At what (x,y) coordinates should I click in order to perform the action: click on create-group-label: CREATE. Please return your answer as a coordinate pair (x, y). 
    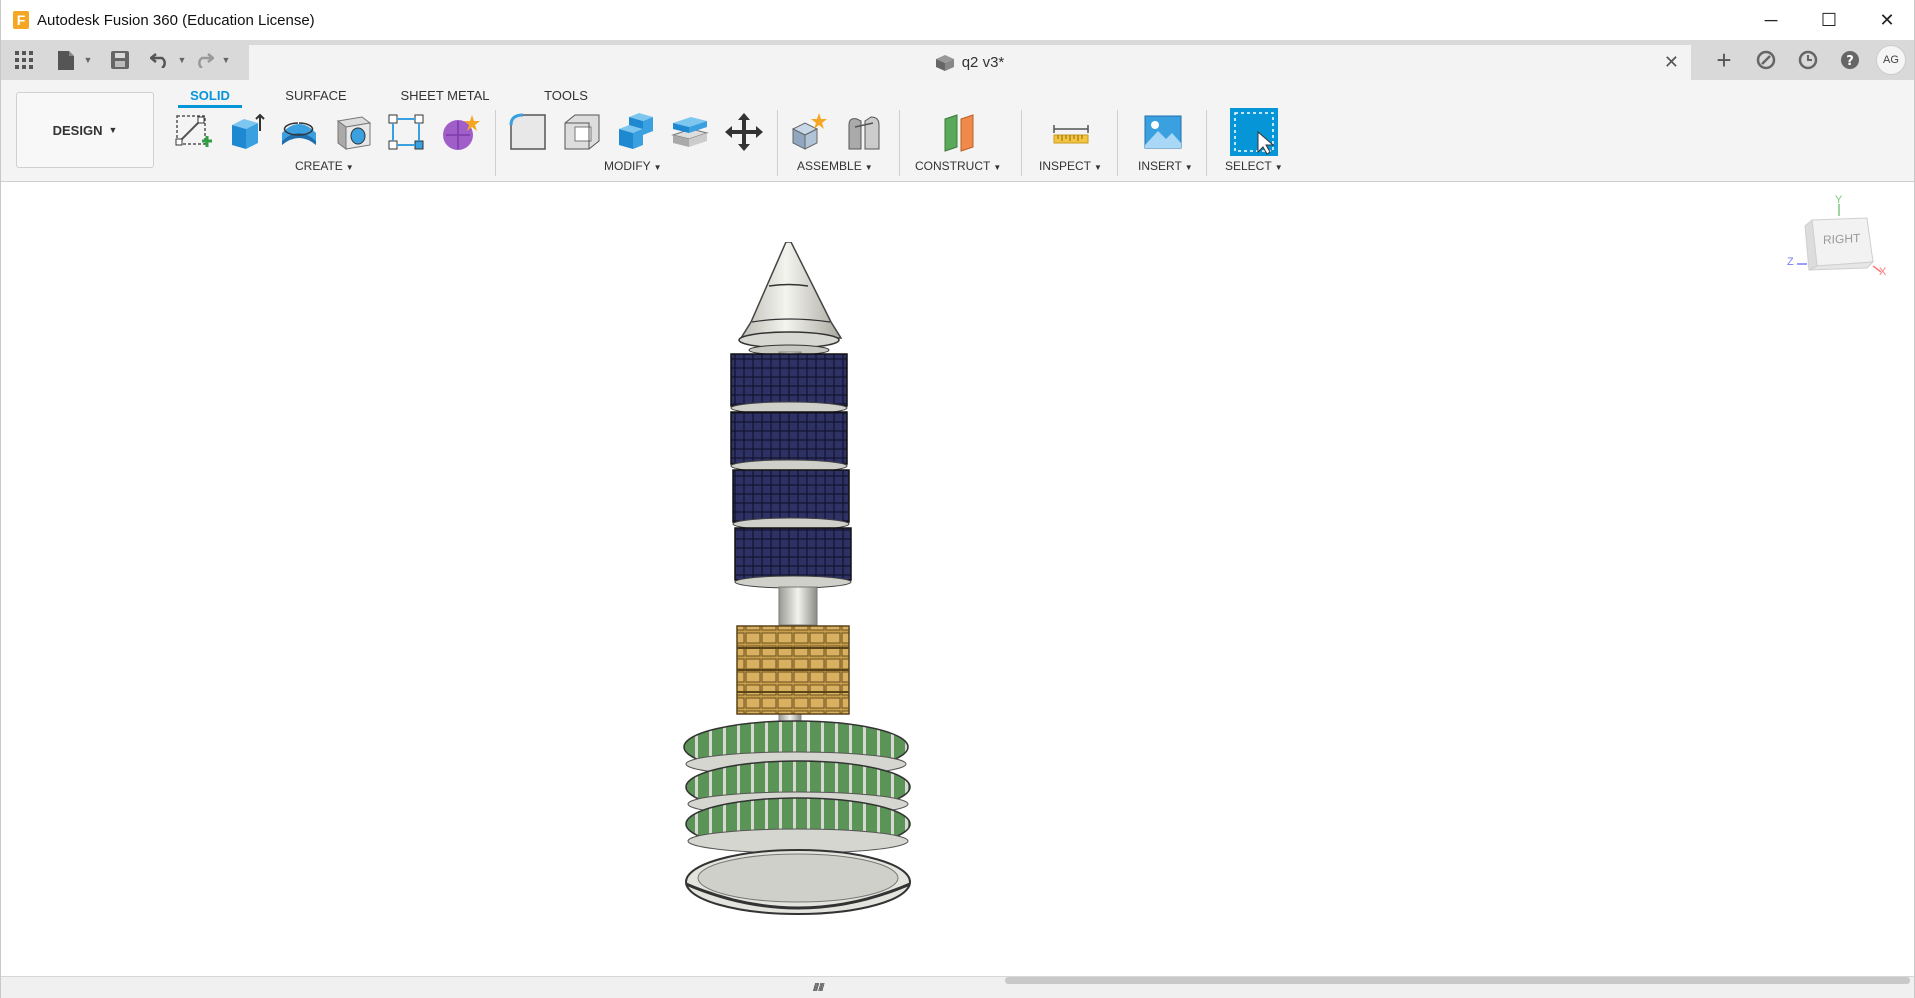
    Looking at the image, I should click on (319, 166).